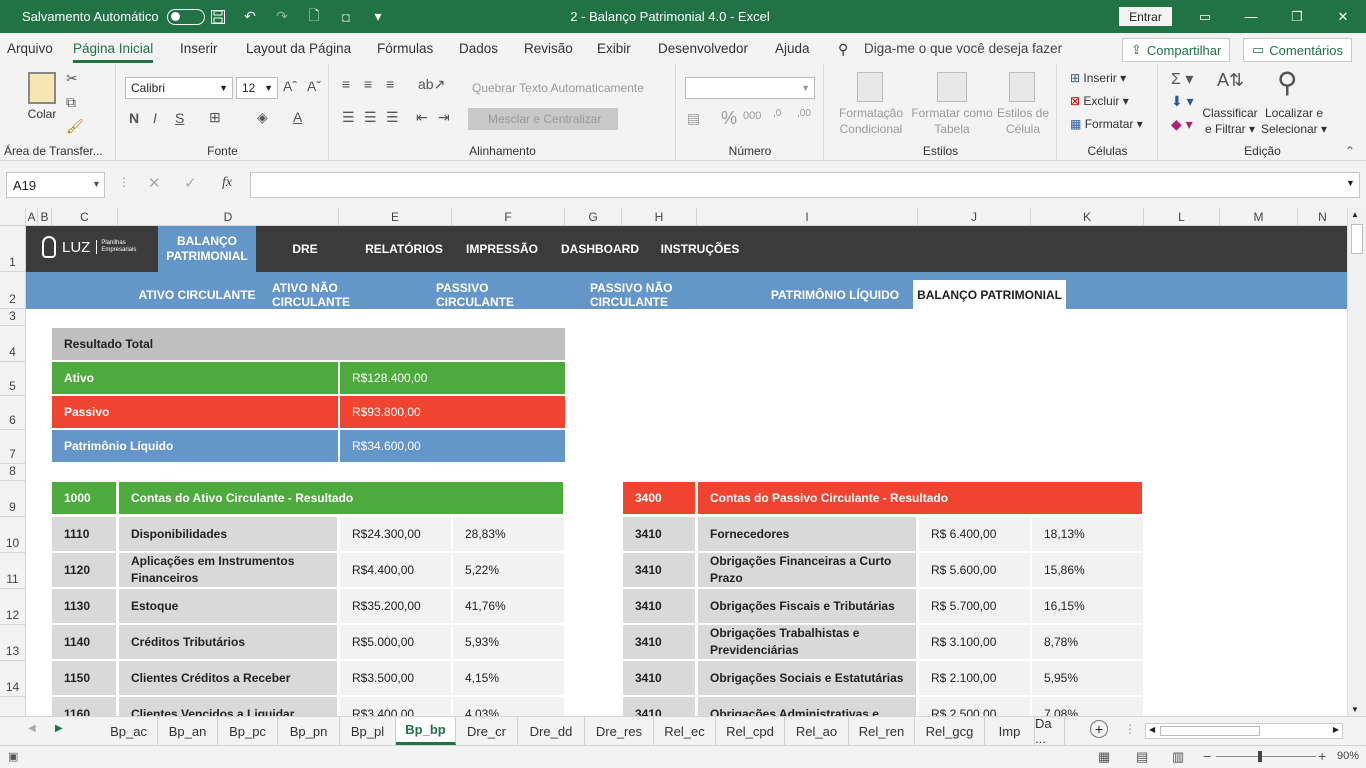 The width and height of the screenshot is (1366, 768). Describe the element at coordinates (1207, 756) in the screenshot. I see `zoom-out-icon: −` at that location.